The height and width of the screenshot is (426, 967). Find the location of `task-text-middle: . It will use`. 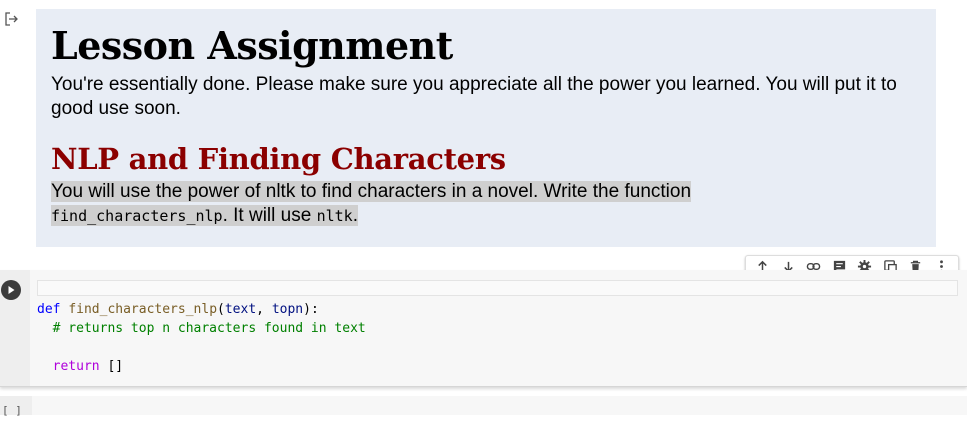

task-text-middle: . It will use is located at coordinates (269, 215).